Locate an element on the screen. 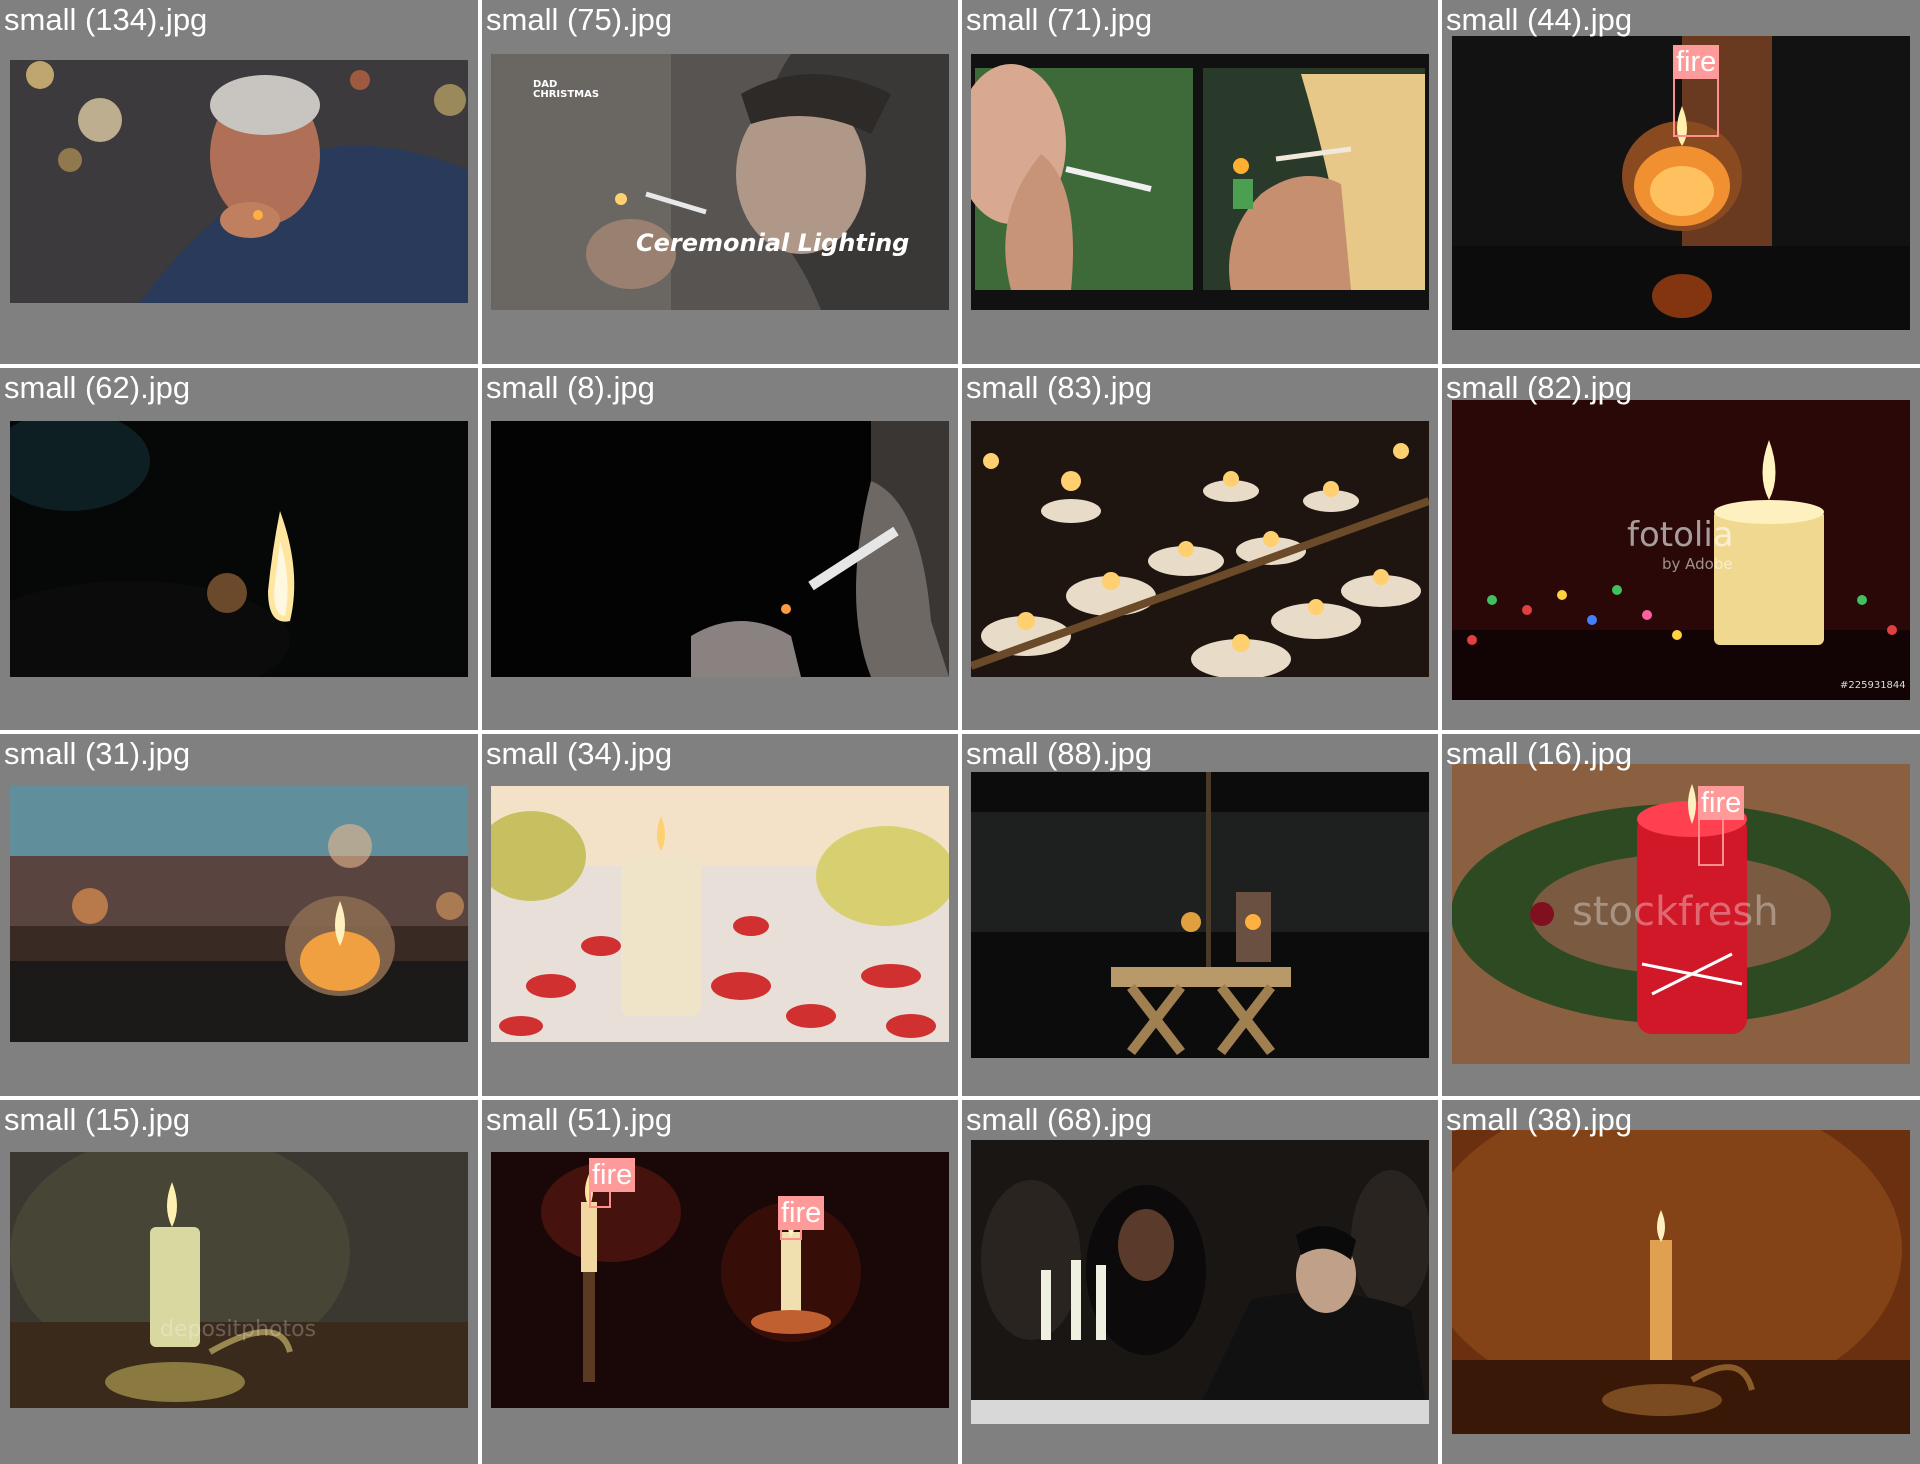 The width and height of the screenshot is (1920, 1464). thumbnail-red-candle-wreath: stockfresh is located at coordinates (1681, 914).